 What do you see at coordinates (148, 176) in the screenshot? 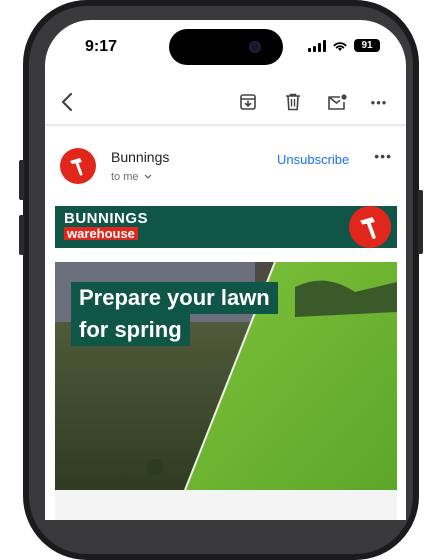
I see `chevron-down-icon` at bounding box center [148, 176].